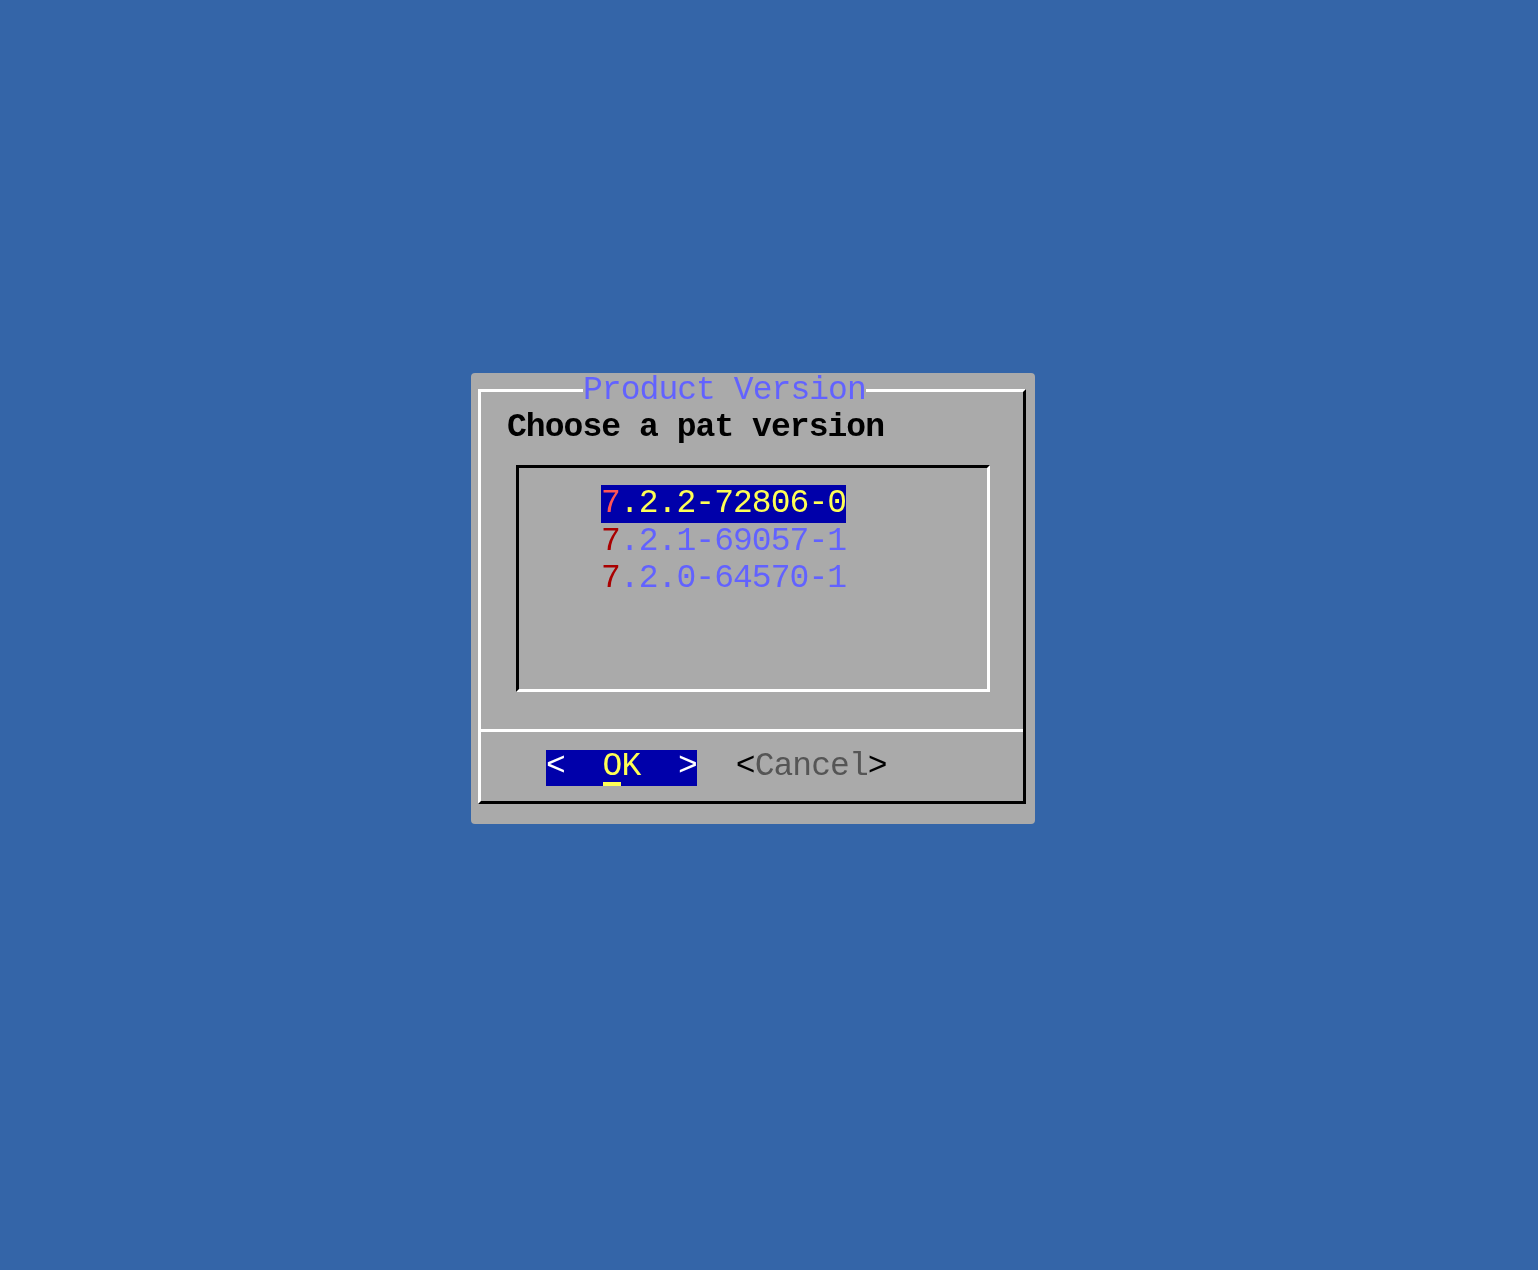 This screenshot has width=1538, height=1270. What do you see at coordinates (724, 504) in the screenshot?
I see `list-item: 7.2.2-72806-0` at bounding box center [724, 504].